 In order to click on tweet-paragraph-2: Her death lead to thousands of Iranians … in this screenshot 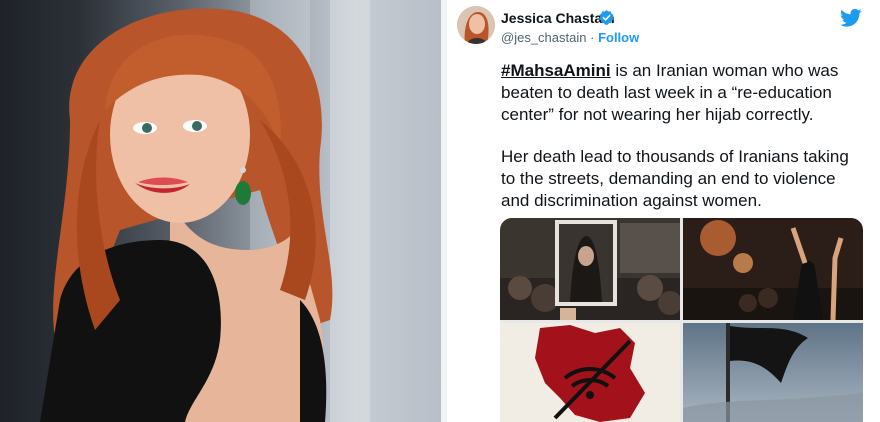, I will do `click(675, 178)`.